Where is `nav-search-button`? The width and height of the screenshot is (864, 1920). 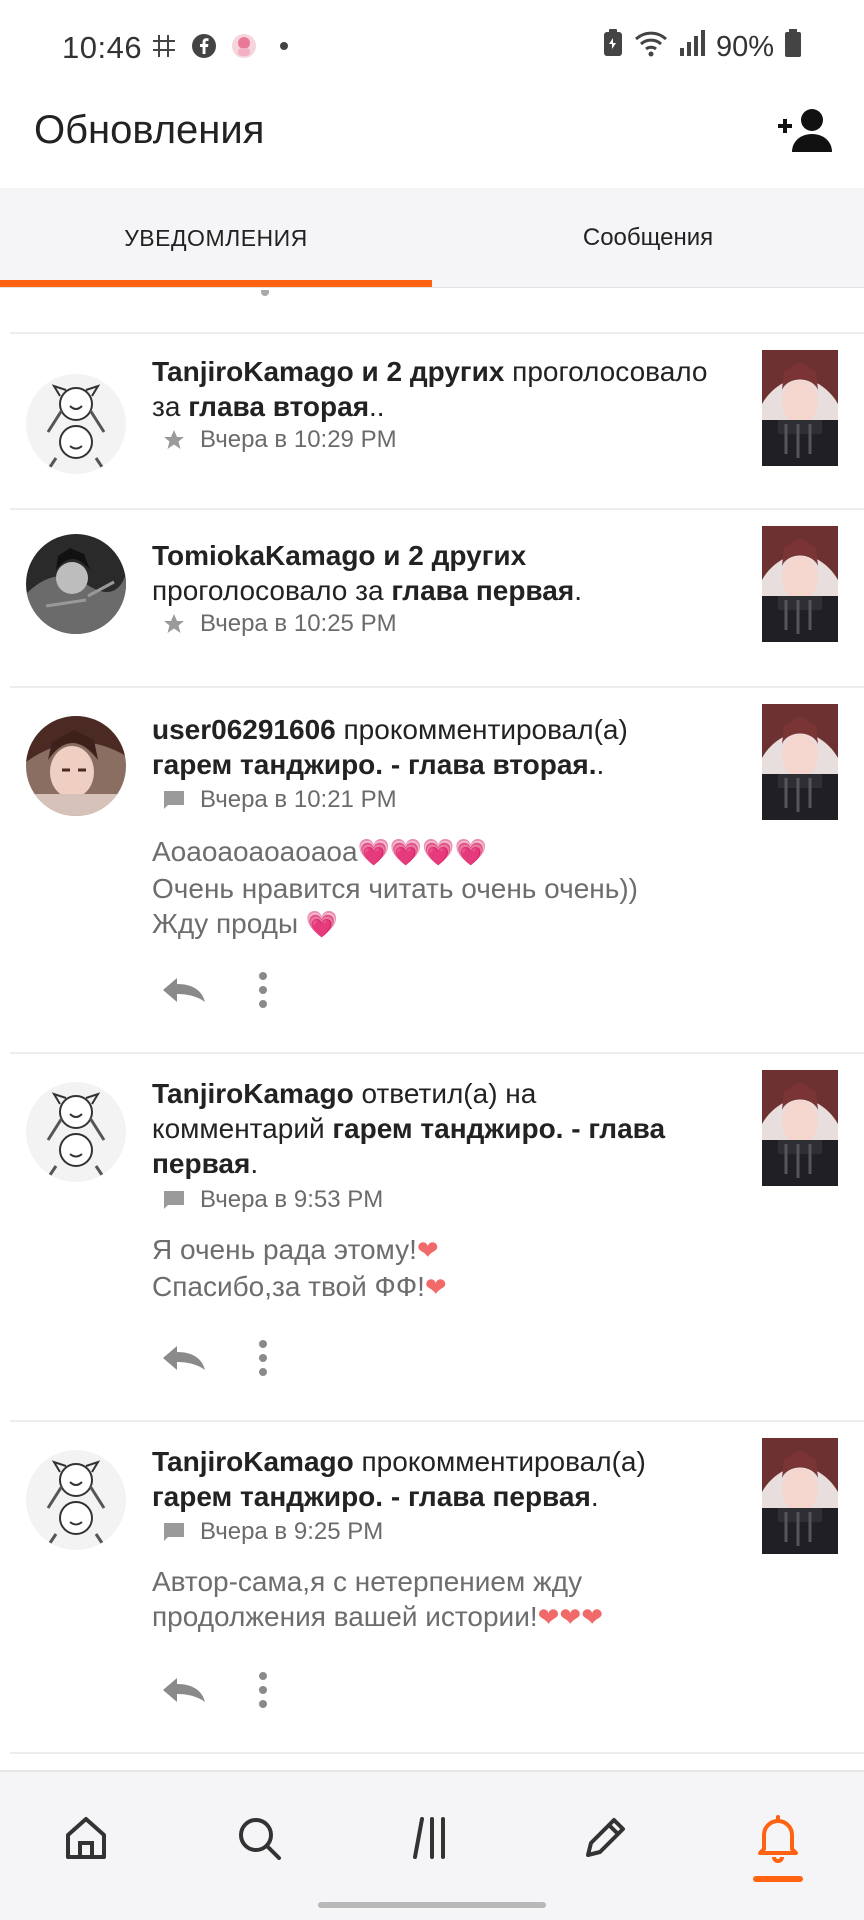
nav-search-button is located at coordinates (259, 1838).